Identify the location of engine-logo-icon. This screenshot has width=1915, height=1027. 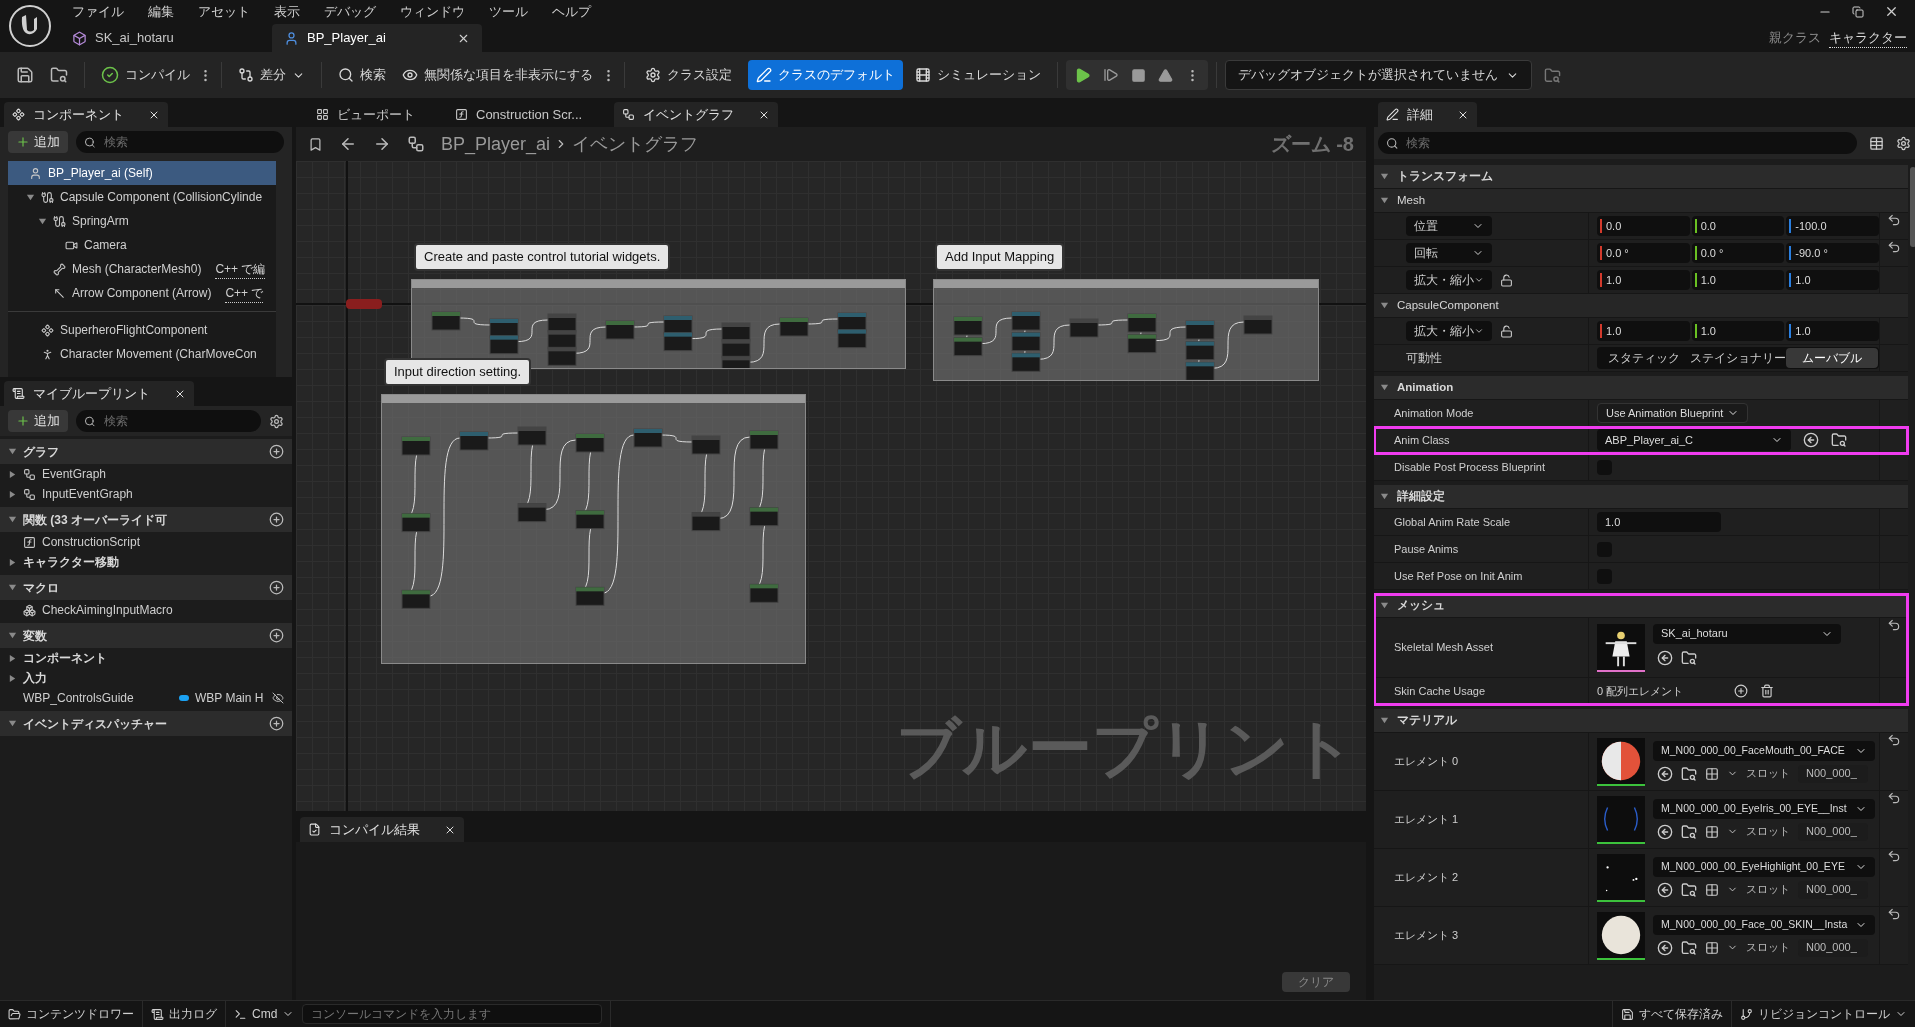
(30, 26).